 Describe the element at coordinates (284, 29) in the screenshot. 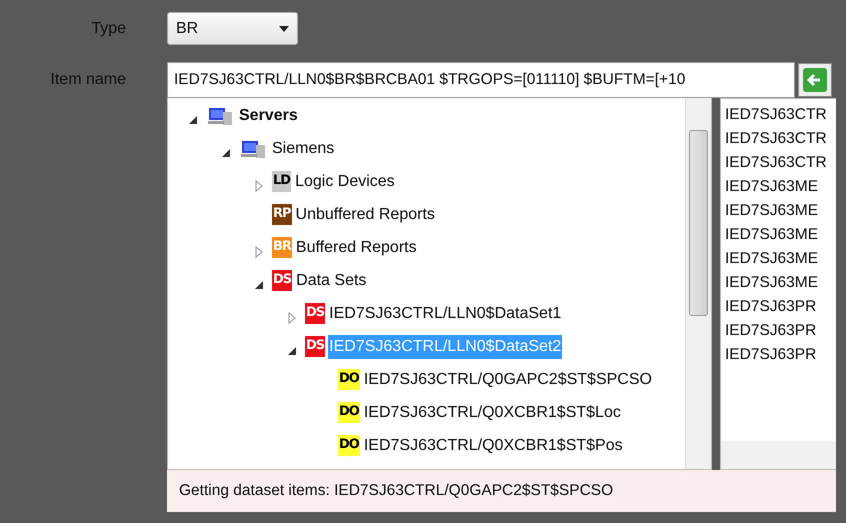

I see `caret-icon` at that location.